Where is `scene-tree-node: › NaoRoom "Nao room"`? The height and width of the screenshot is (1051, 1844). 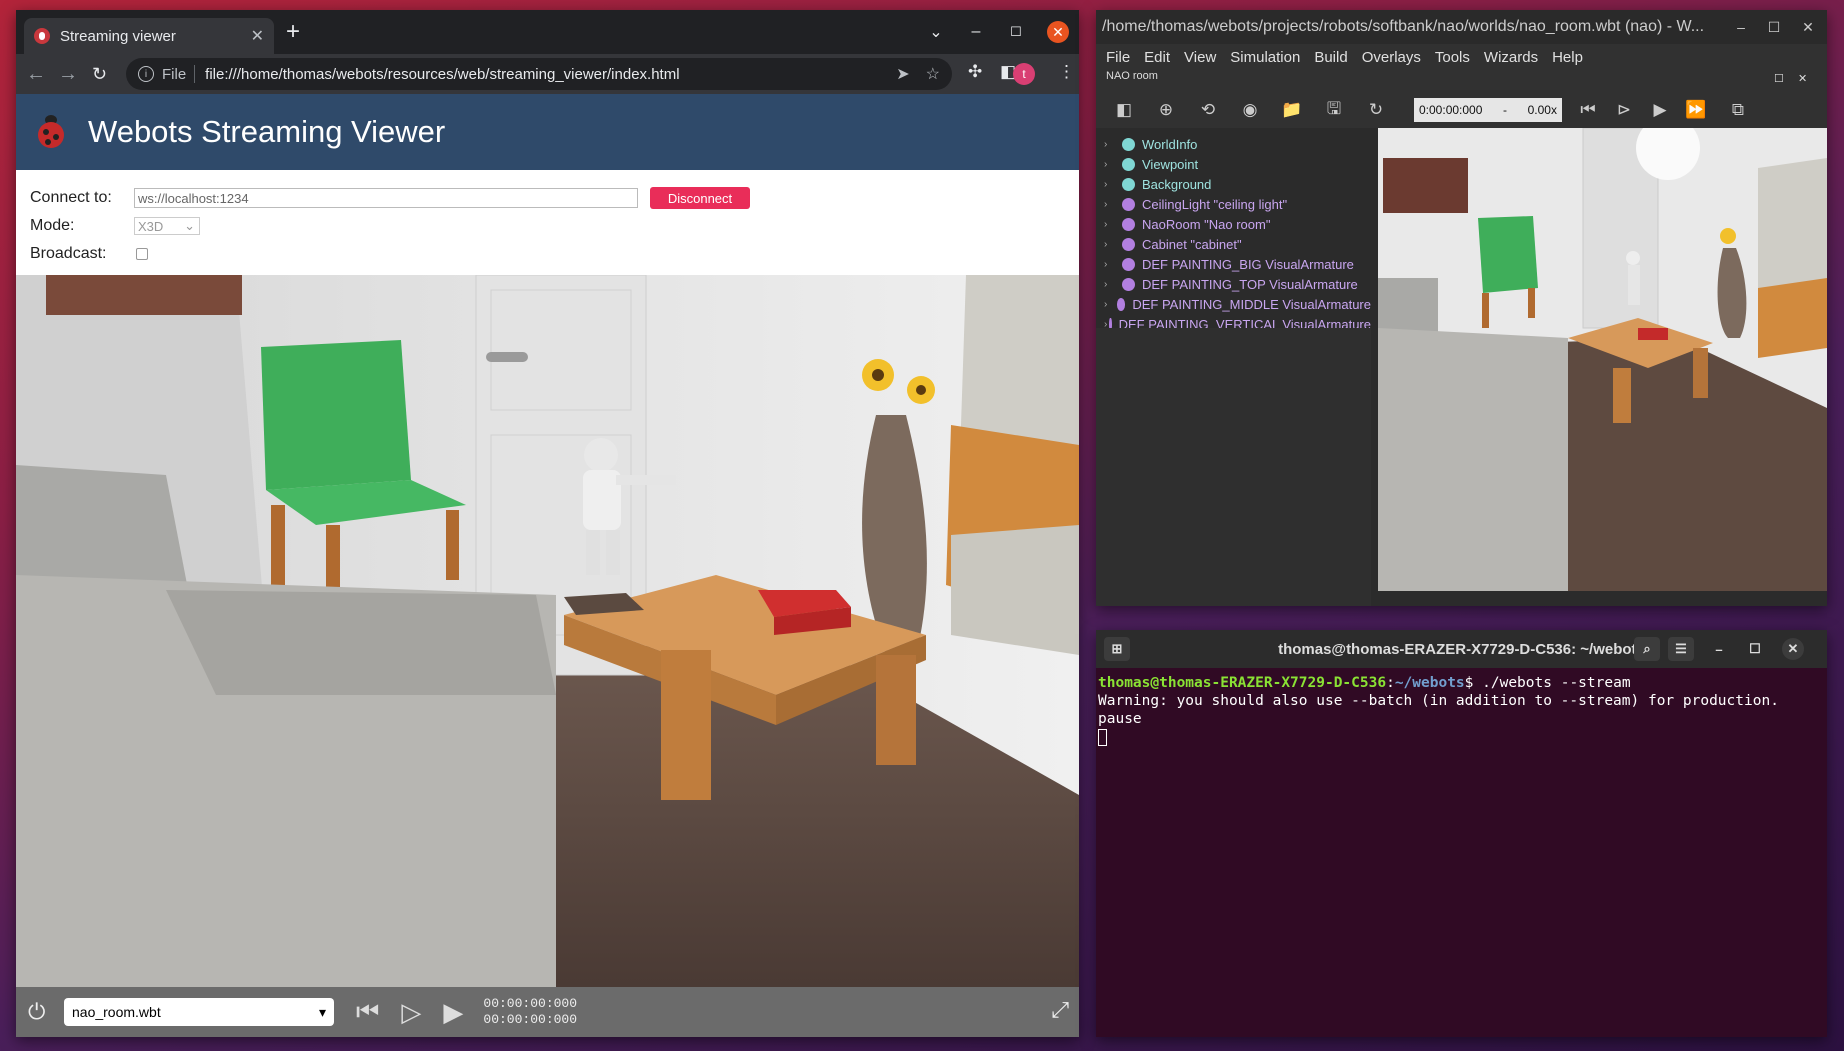 scene-tree-node: › NaoRoom "Nao room" is located at coordinates (1233, 224).